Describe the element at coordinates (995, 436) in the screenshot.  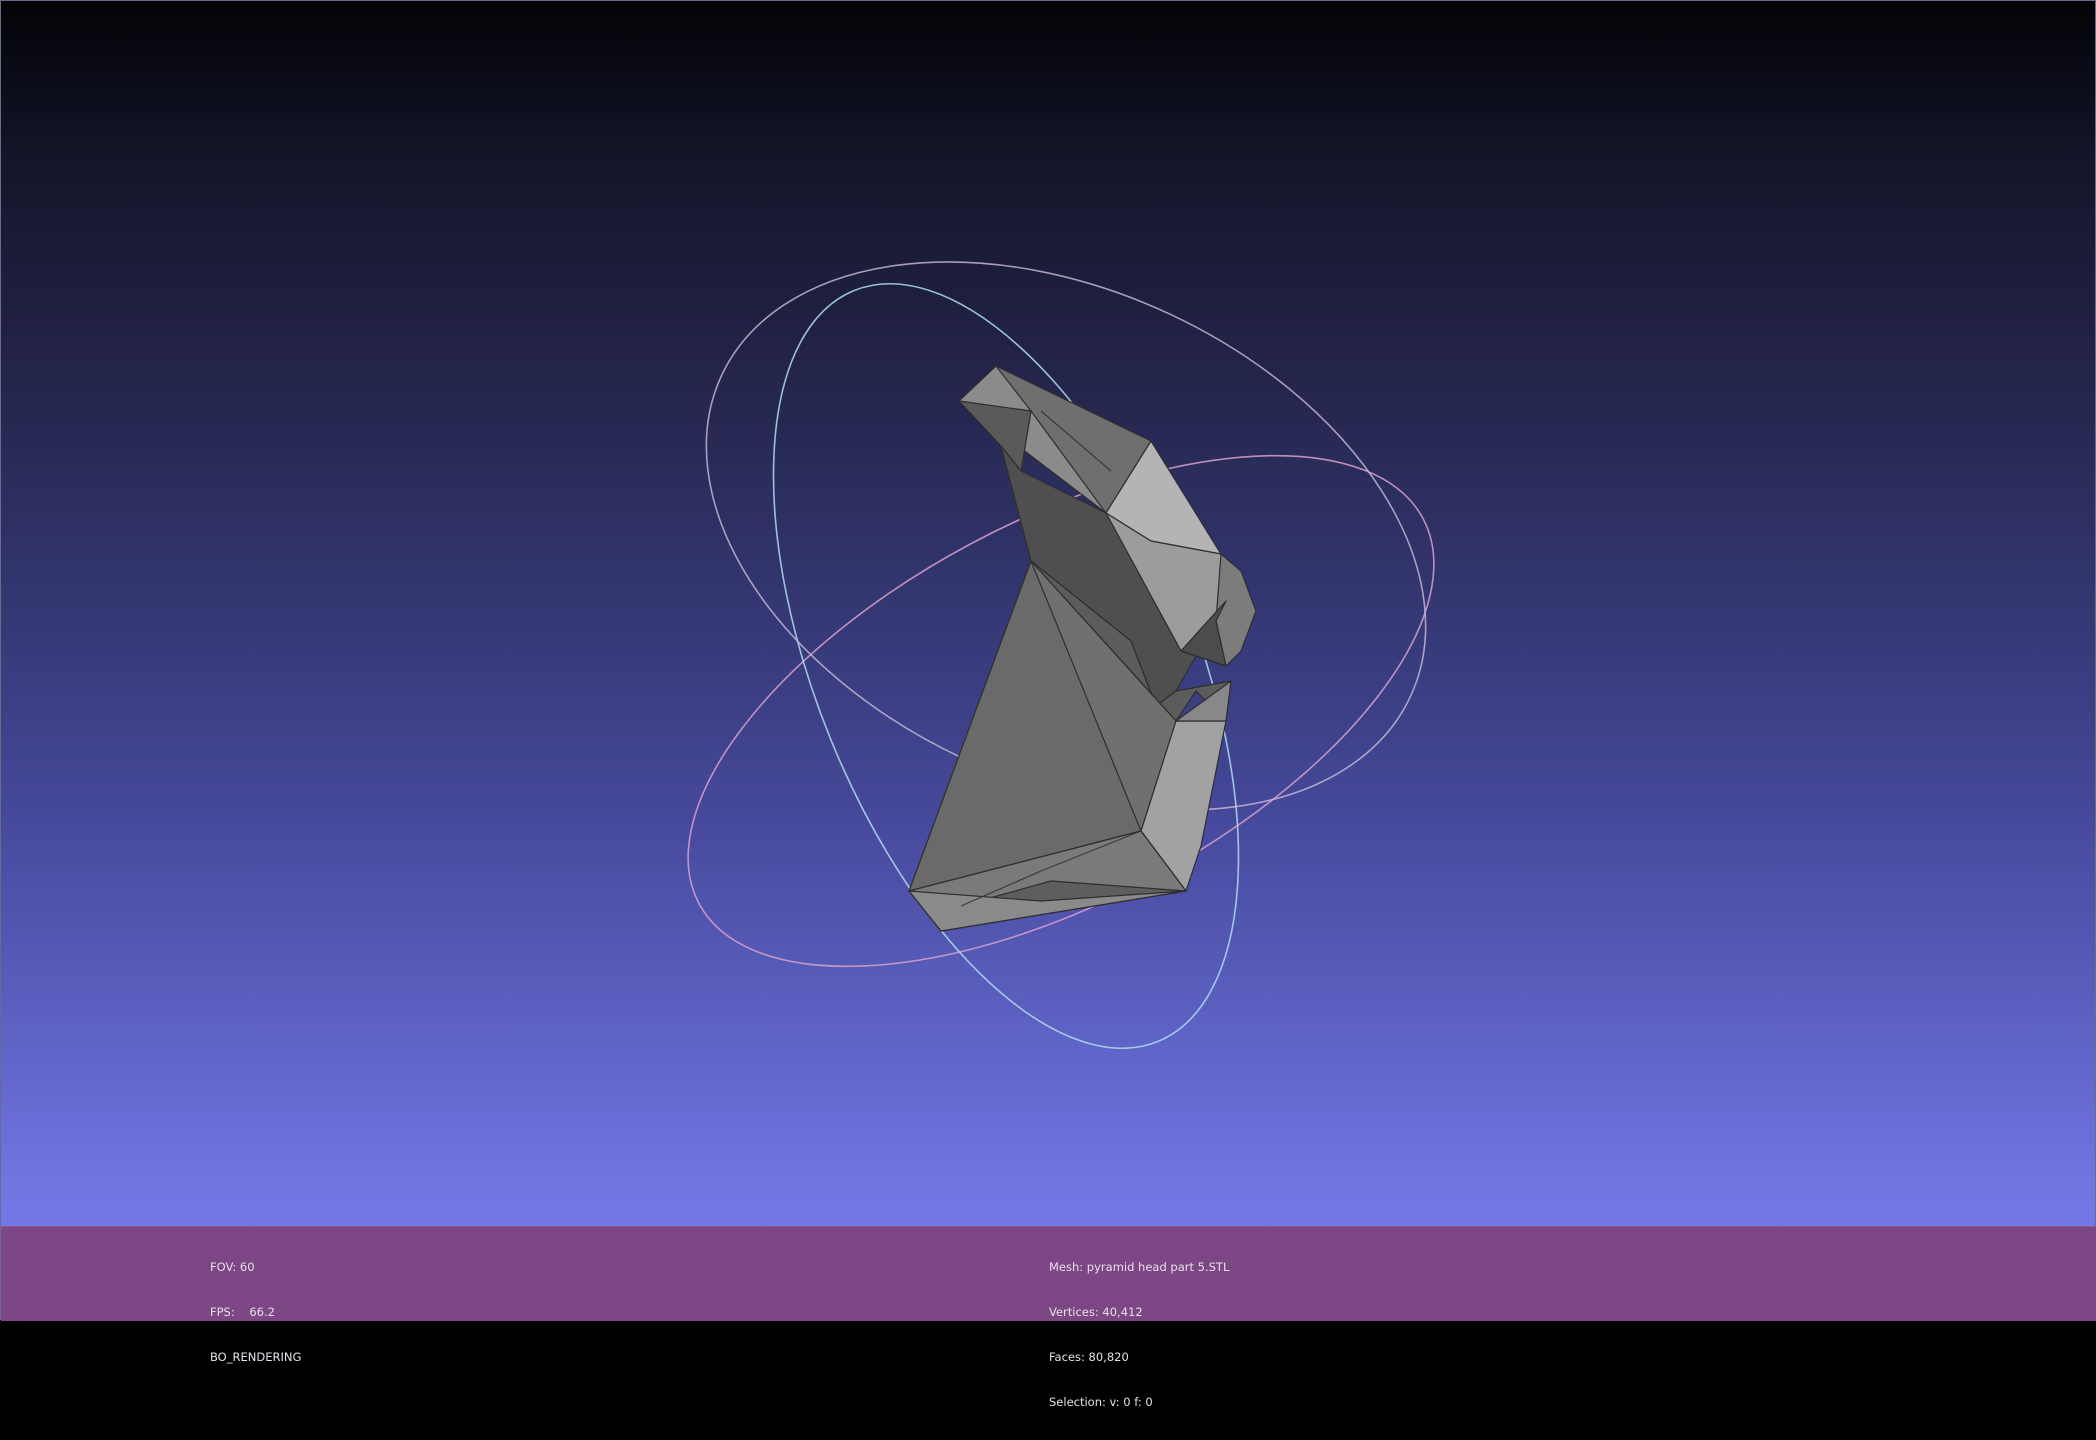
I see `mesh-face` at that location.